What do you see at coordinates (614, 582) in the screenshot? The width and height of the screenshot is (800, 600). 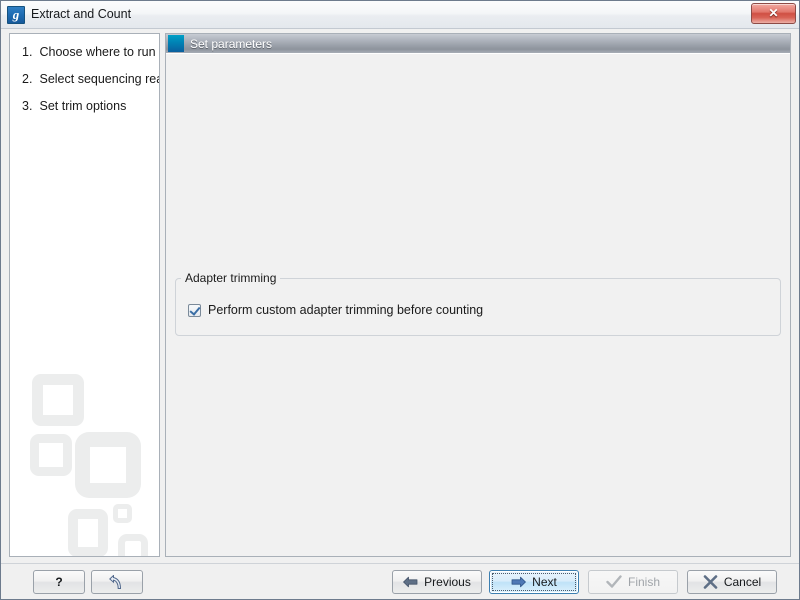 I see `checkmark-icon` at bounding box center [614, 582].